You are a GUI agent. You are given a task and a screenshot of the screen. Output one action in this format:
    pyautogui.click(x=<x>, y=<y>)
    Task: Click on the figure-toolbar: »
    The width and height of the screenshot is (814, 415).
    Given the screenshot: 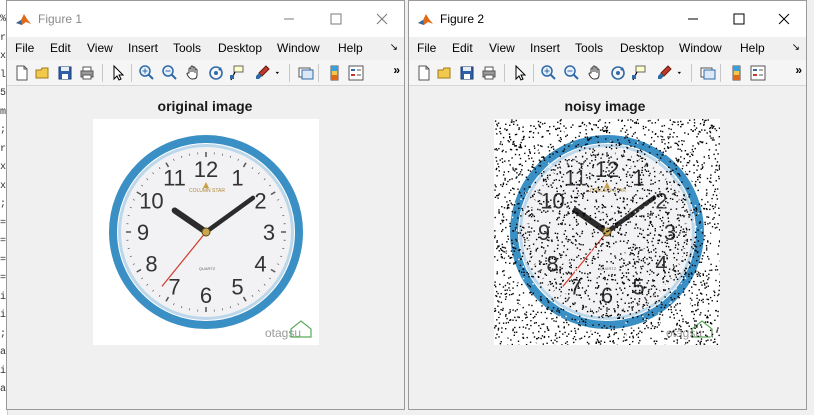 What is the action you would take?
    pyautogui.click(x=607, y=73)
    